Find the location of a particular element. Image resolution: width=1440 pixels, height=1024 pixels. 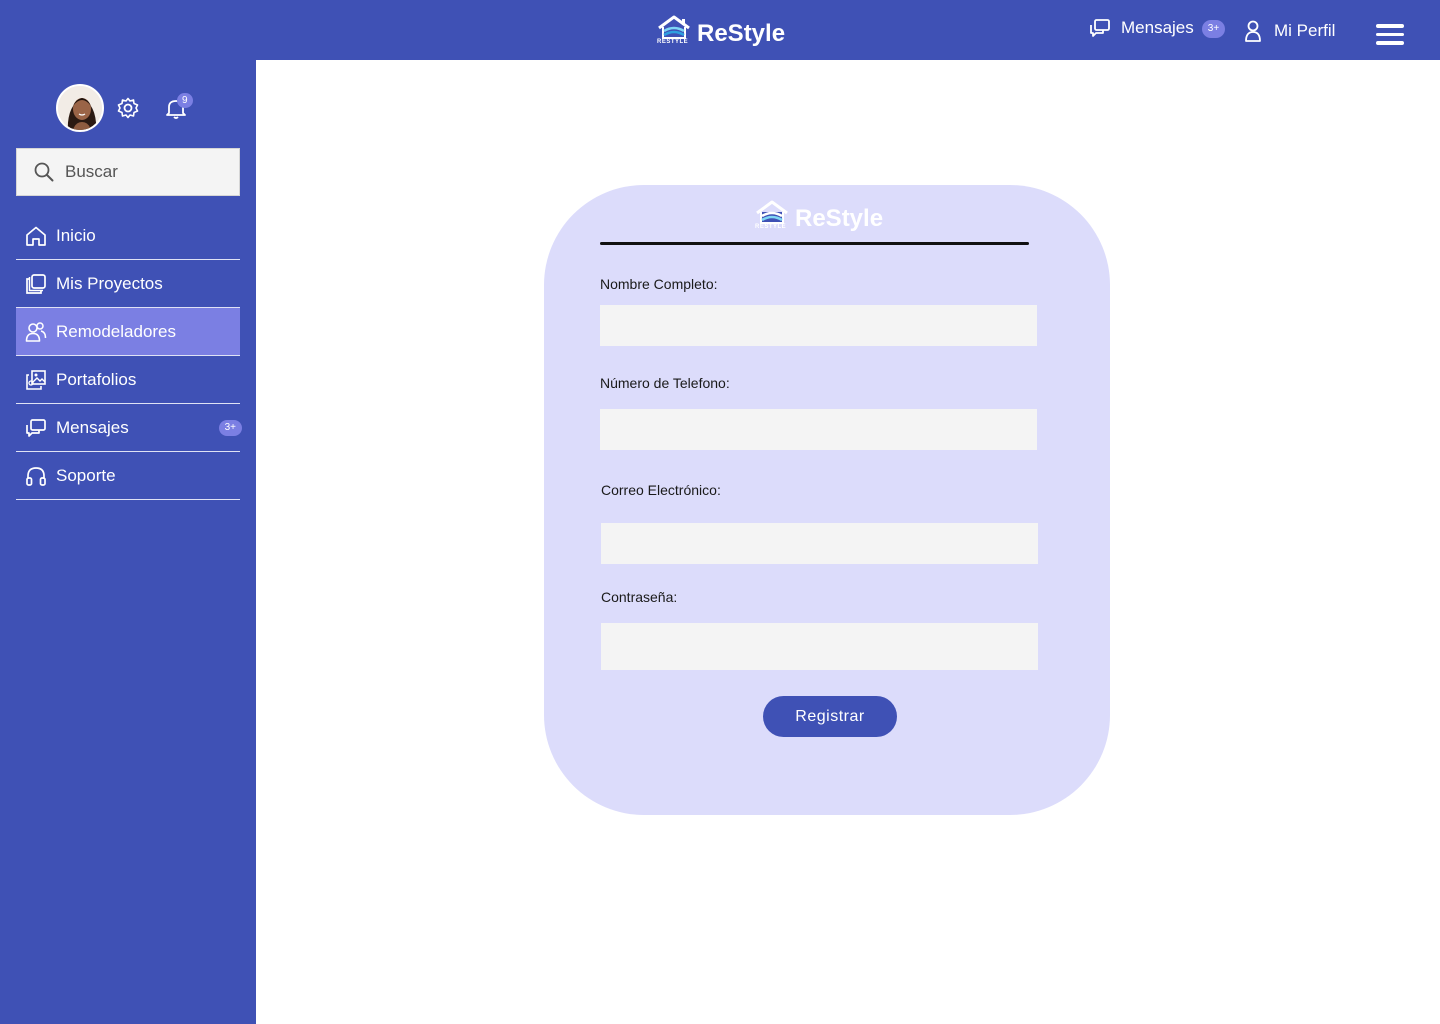

sidebar-item-mis-proyectos: Mis Proyectos is located at coordinates (128, 284).